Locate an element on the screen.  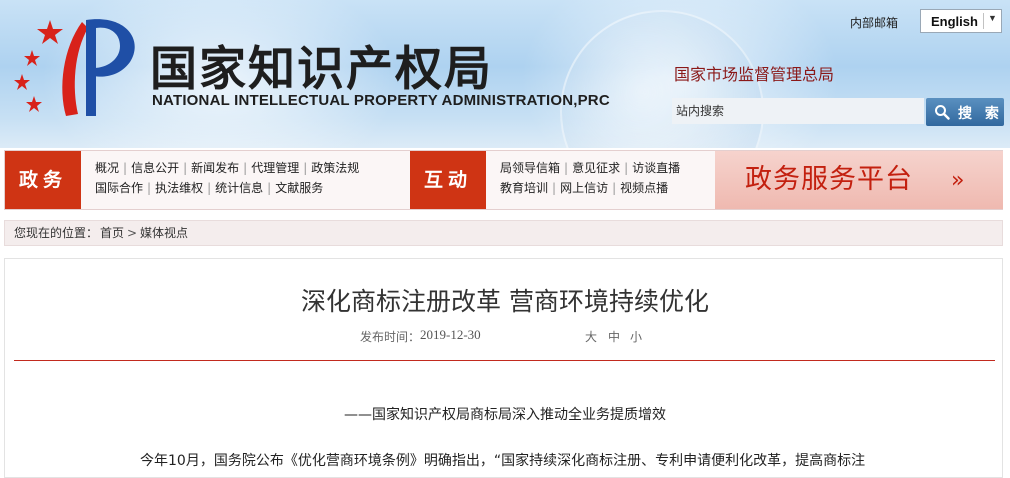
interaction-row-1: 局领导信箱 | 意见征求 | 访谈直播 is located at coordinates (590, 168).